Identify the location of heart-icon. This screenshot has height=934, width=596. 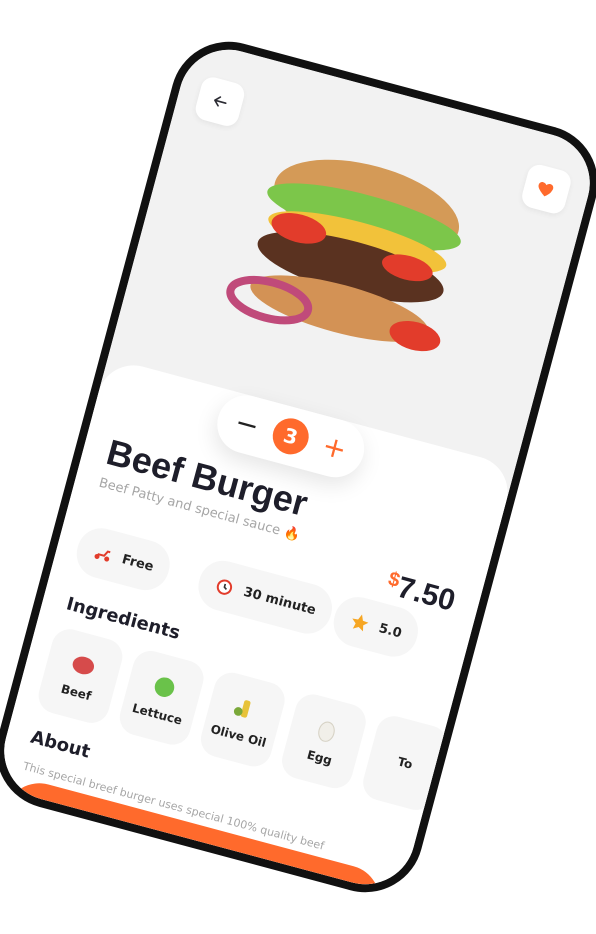
(546, 189).